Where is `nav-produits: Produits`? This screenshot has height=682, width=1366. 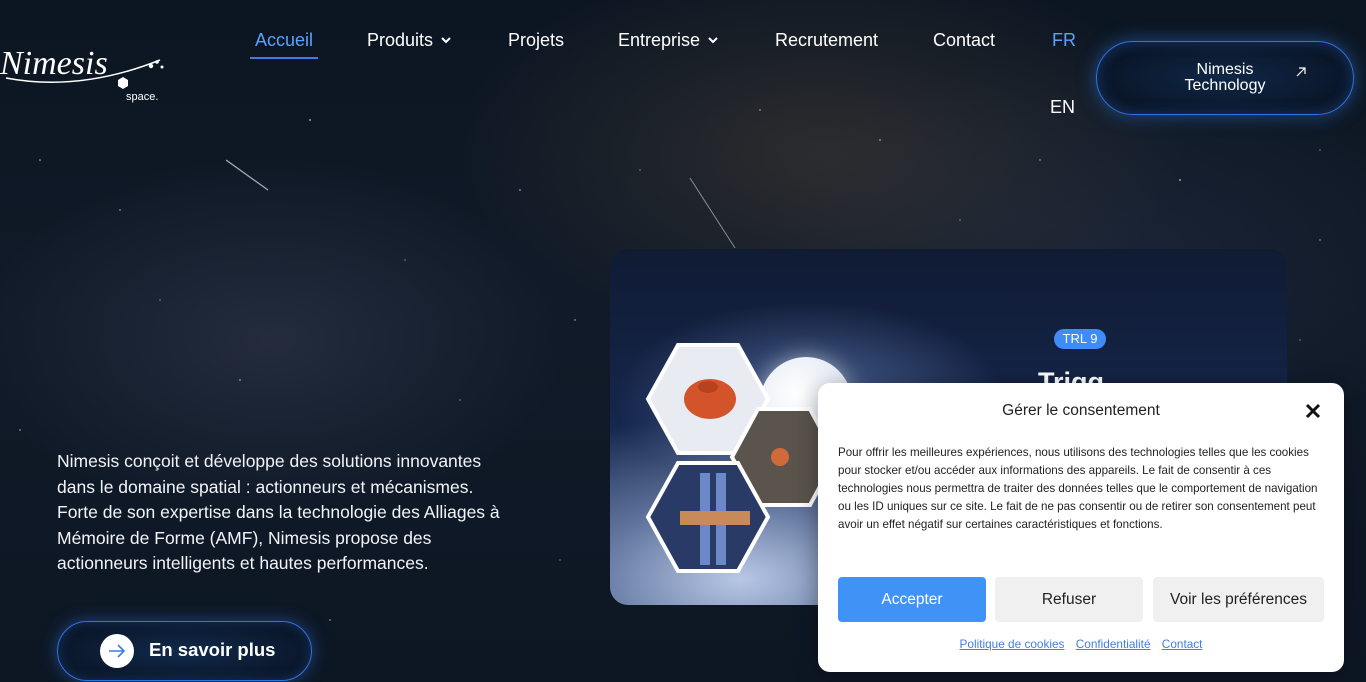
nav-produits: Produits is located at coordinates (409, 44).